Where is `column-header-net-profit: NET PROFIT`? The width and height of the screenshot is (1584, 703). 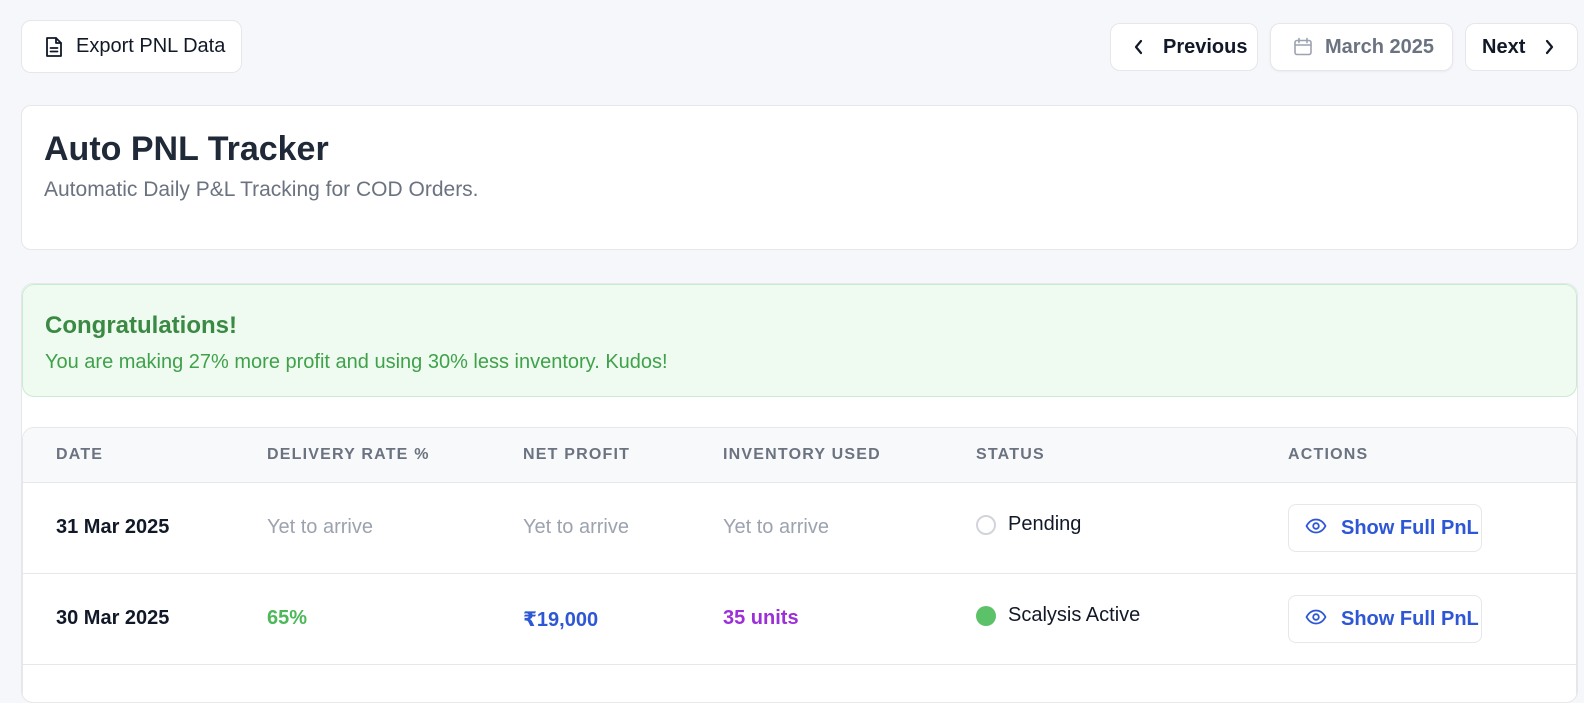
column-header-net-profit: NET PROFIT is located at coordinates (577, 454).